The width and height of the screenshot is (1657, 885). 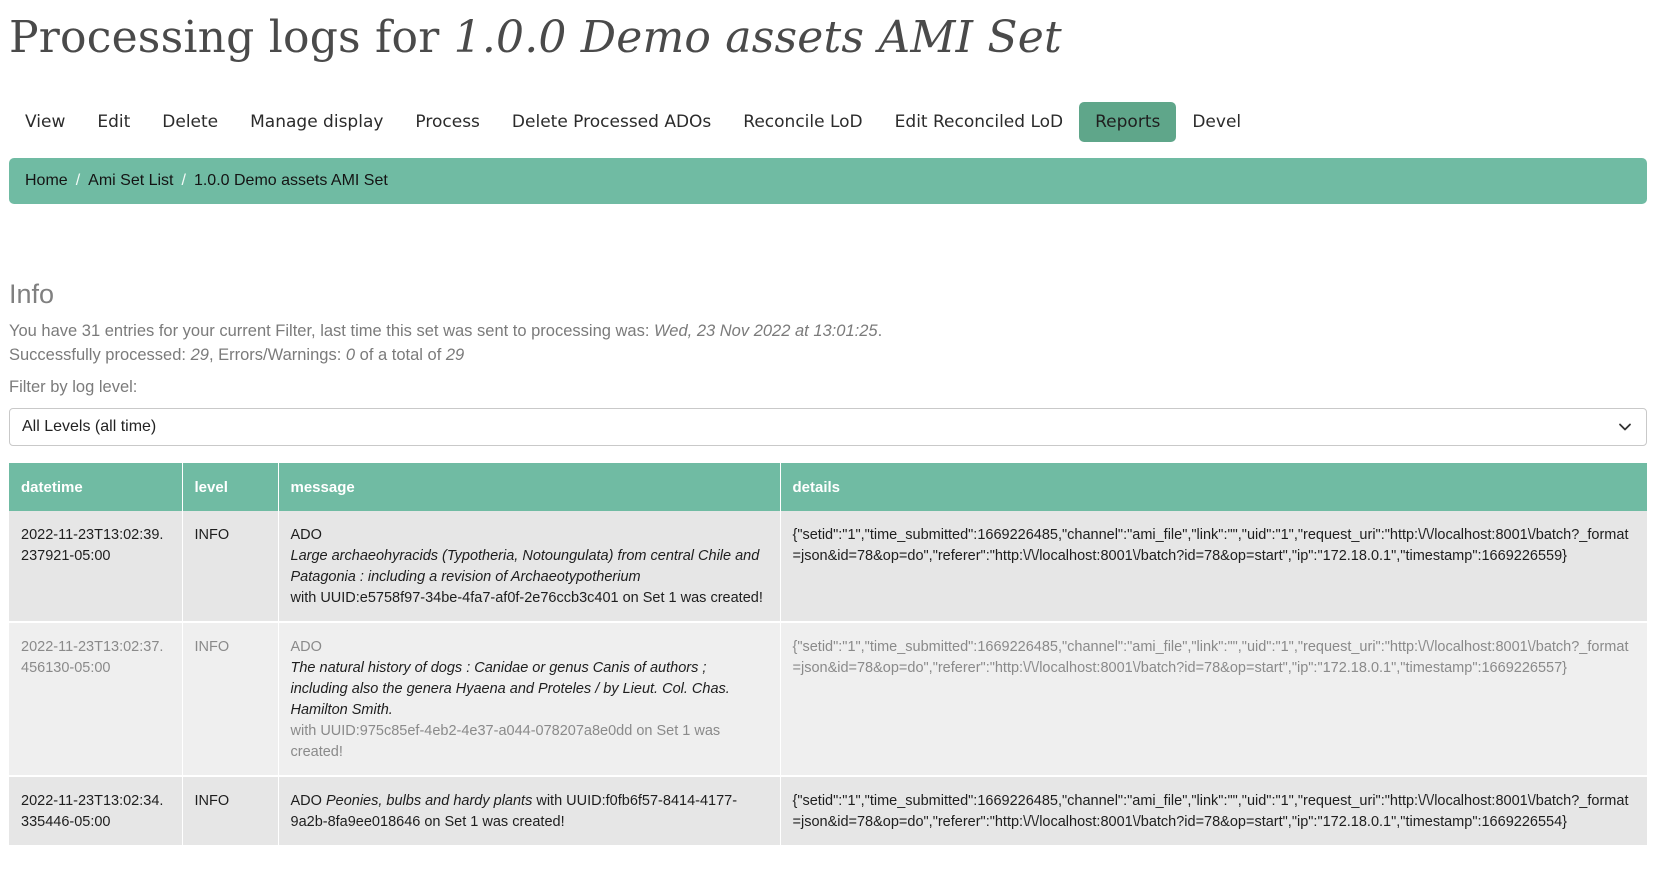 I want to click on cell-datetime: 2022-11-23T13:02:37.456130-05:00, so click(x=96, y=699).